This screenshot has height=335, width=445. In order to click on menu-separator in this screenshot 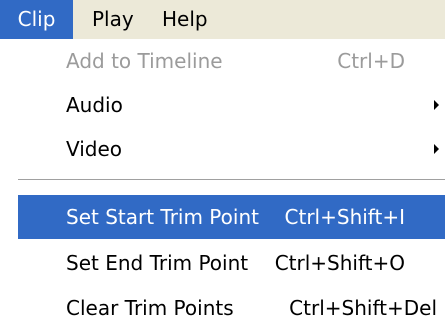, I will do `click(231, 180)`.